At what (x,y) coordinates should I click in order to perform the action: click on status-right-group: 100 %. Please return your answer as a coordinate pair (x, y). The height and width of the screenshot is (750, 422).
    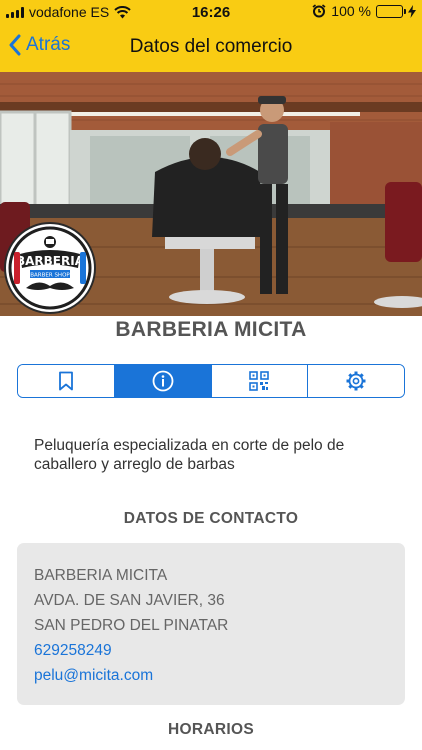
    Looking at the image, I should click on (364, 11).